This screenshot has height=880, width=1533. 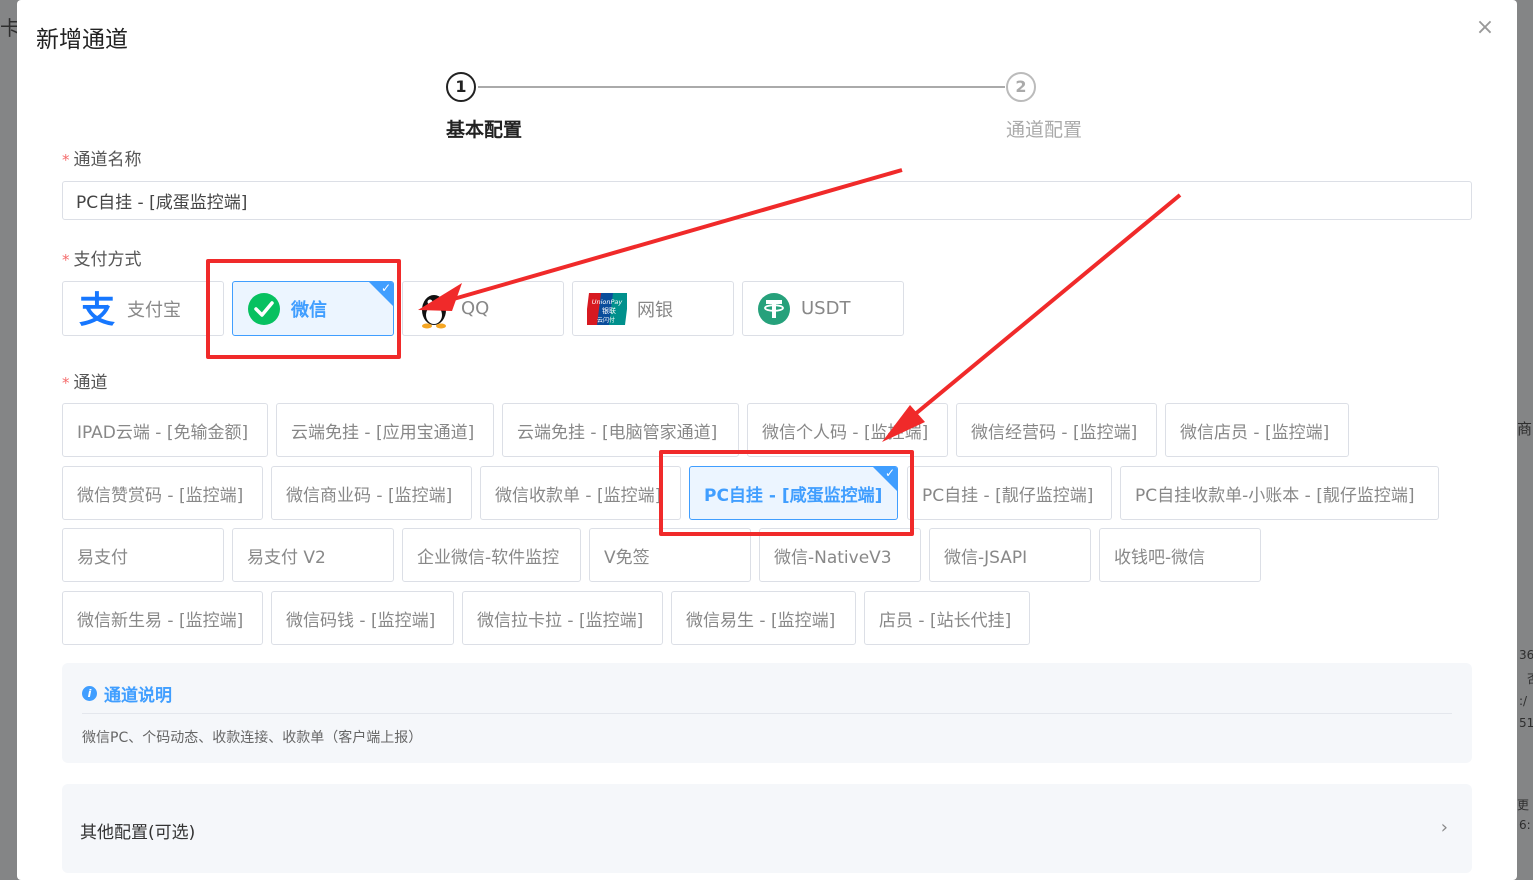 What do you see at coordinates (309, 310) in the screenshot?
I see `payment-option-label: 微信` at bounding box center [309, 310].